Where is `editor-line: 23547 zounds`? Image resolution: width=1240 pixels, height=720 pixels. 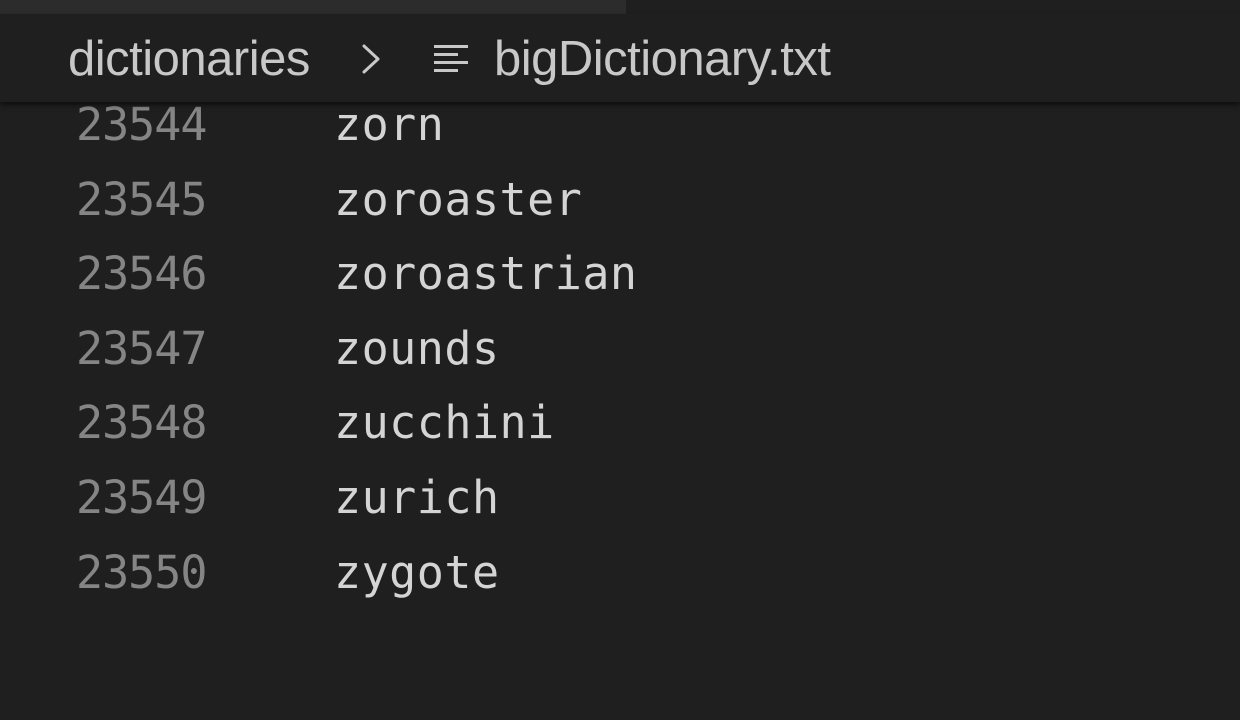 editor-line: 23547 zounds is located at coordinates (620, 349).